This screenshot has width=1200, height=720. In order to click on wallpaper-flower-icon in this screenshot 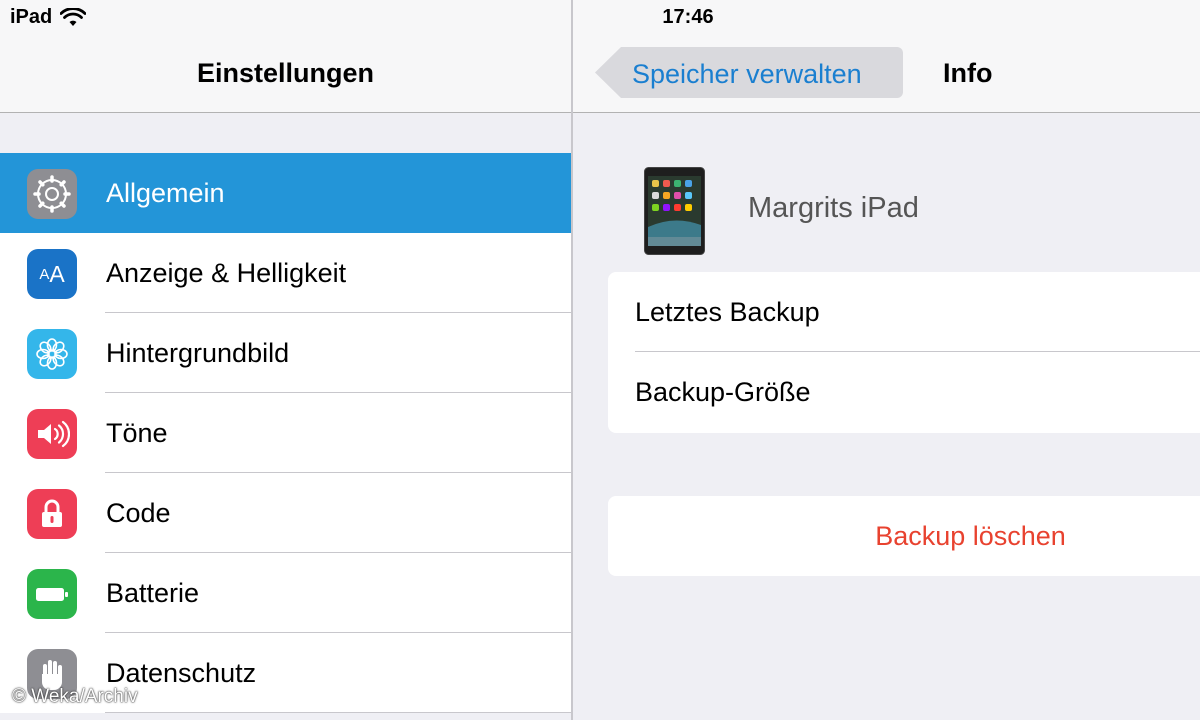, I will do `click(52, 354)`.